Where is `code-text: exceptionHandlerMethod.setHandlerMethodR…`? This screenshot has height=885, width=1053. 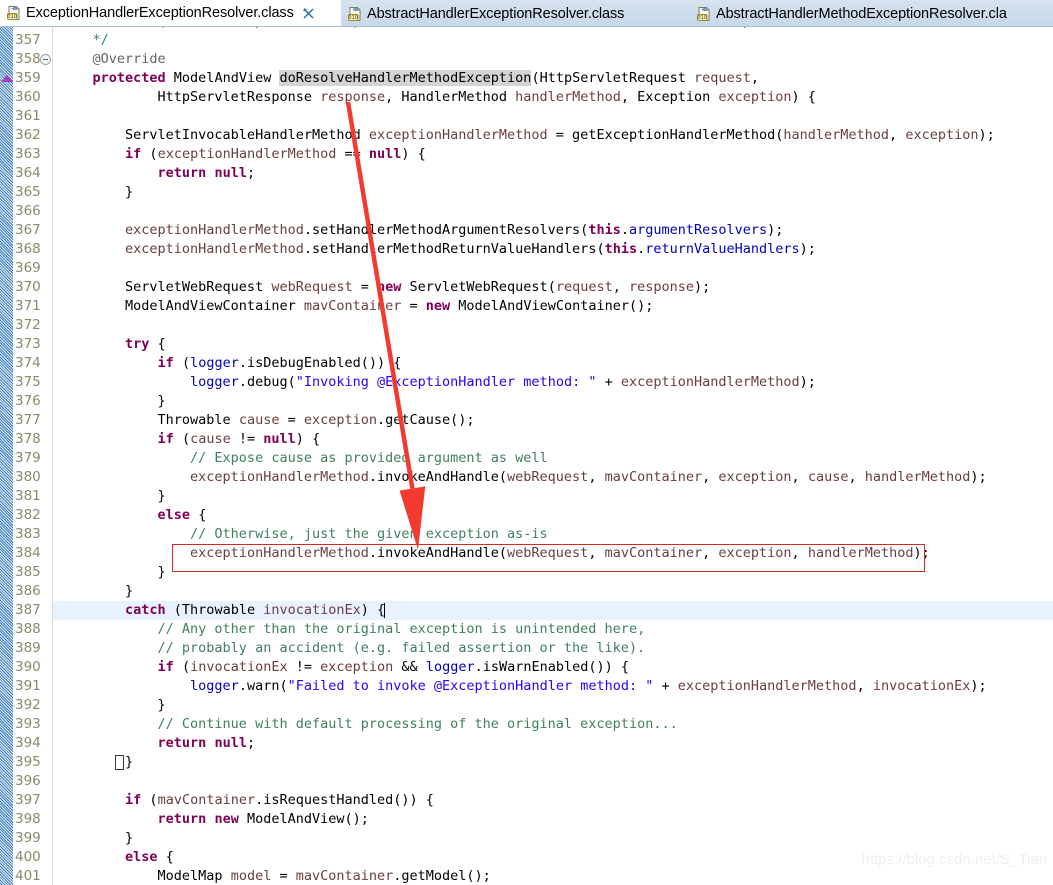 code-text: exceptionHandlerMethod.setHandlerMethodR… is located at coordinates (438, 249).